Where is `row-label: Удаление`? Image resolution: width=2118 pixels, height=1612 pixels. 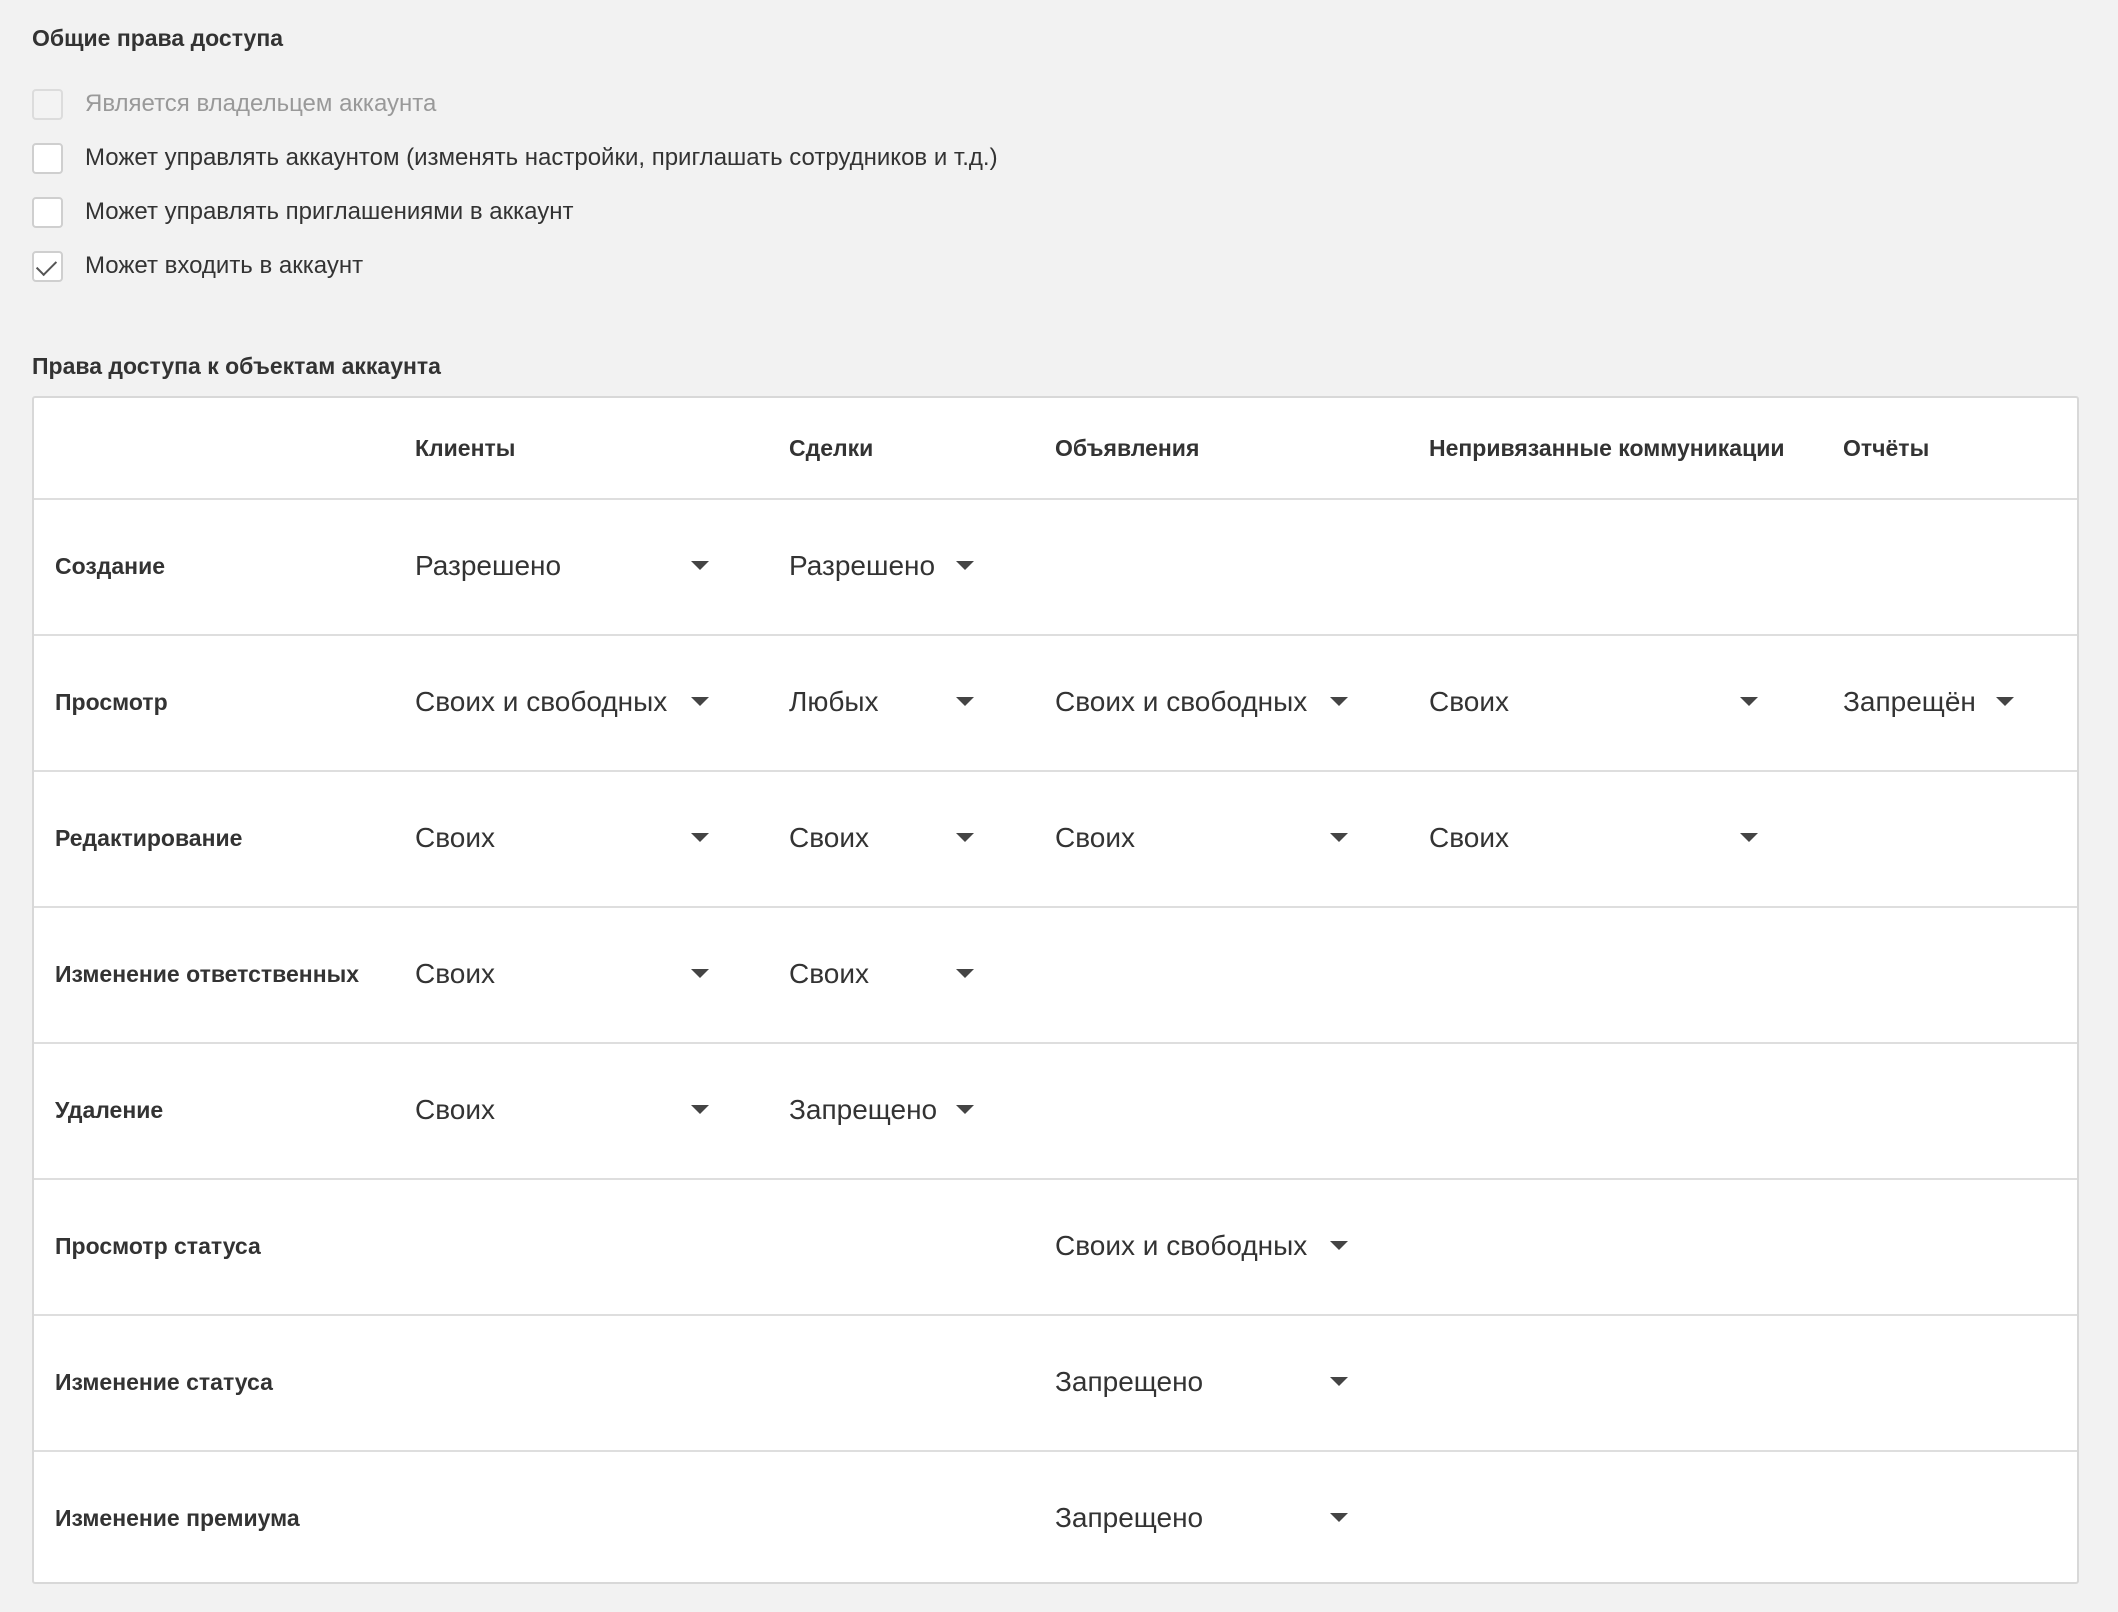
row-label: Удаление is located at coordinates (109, 1109).